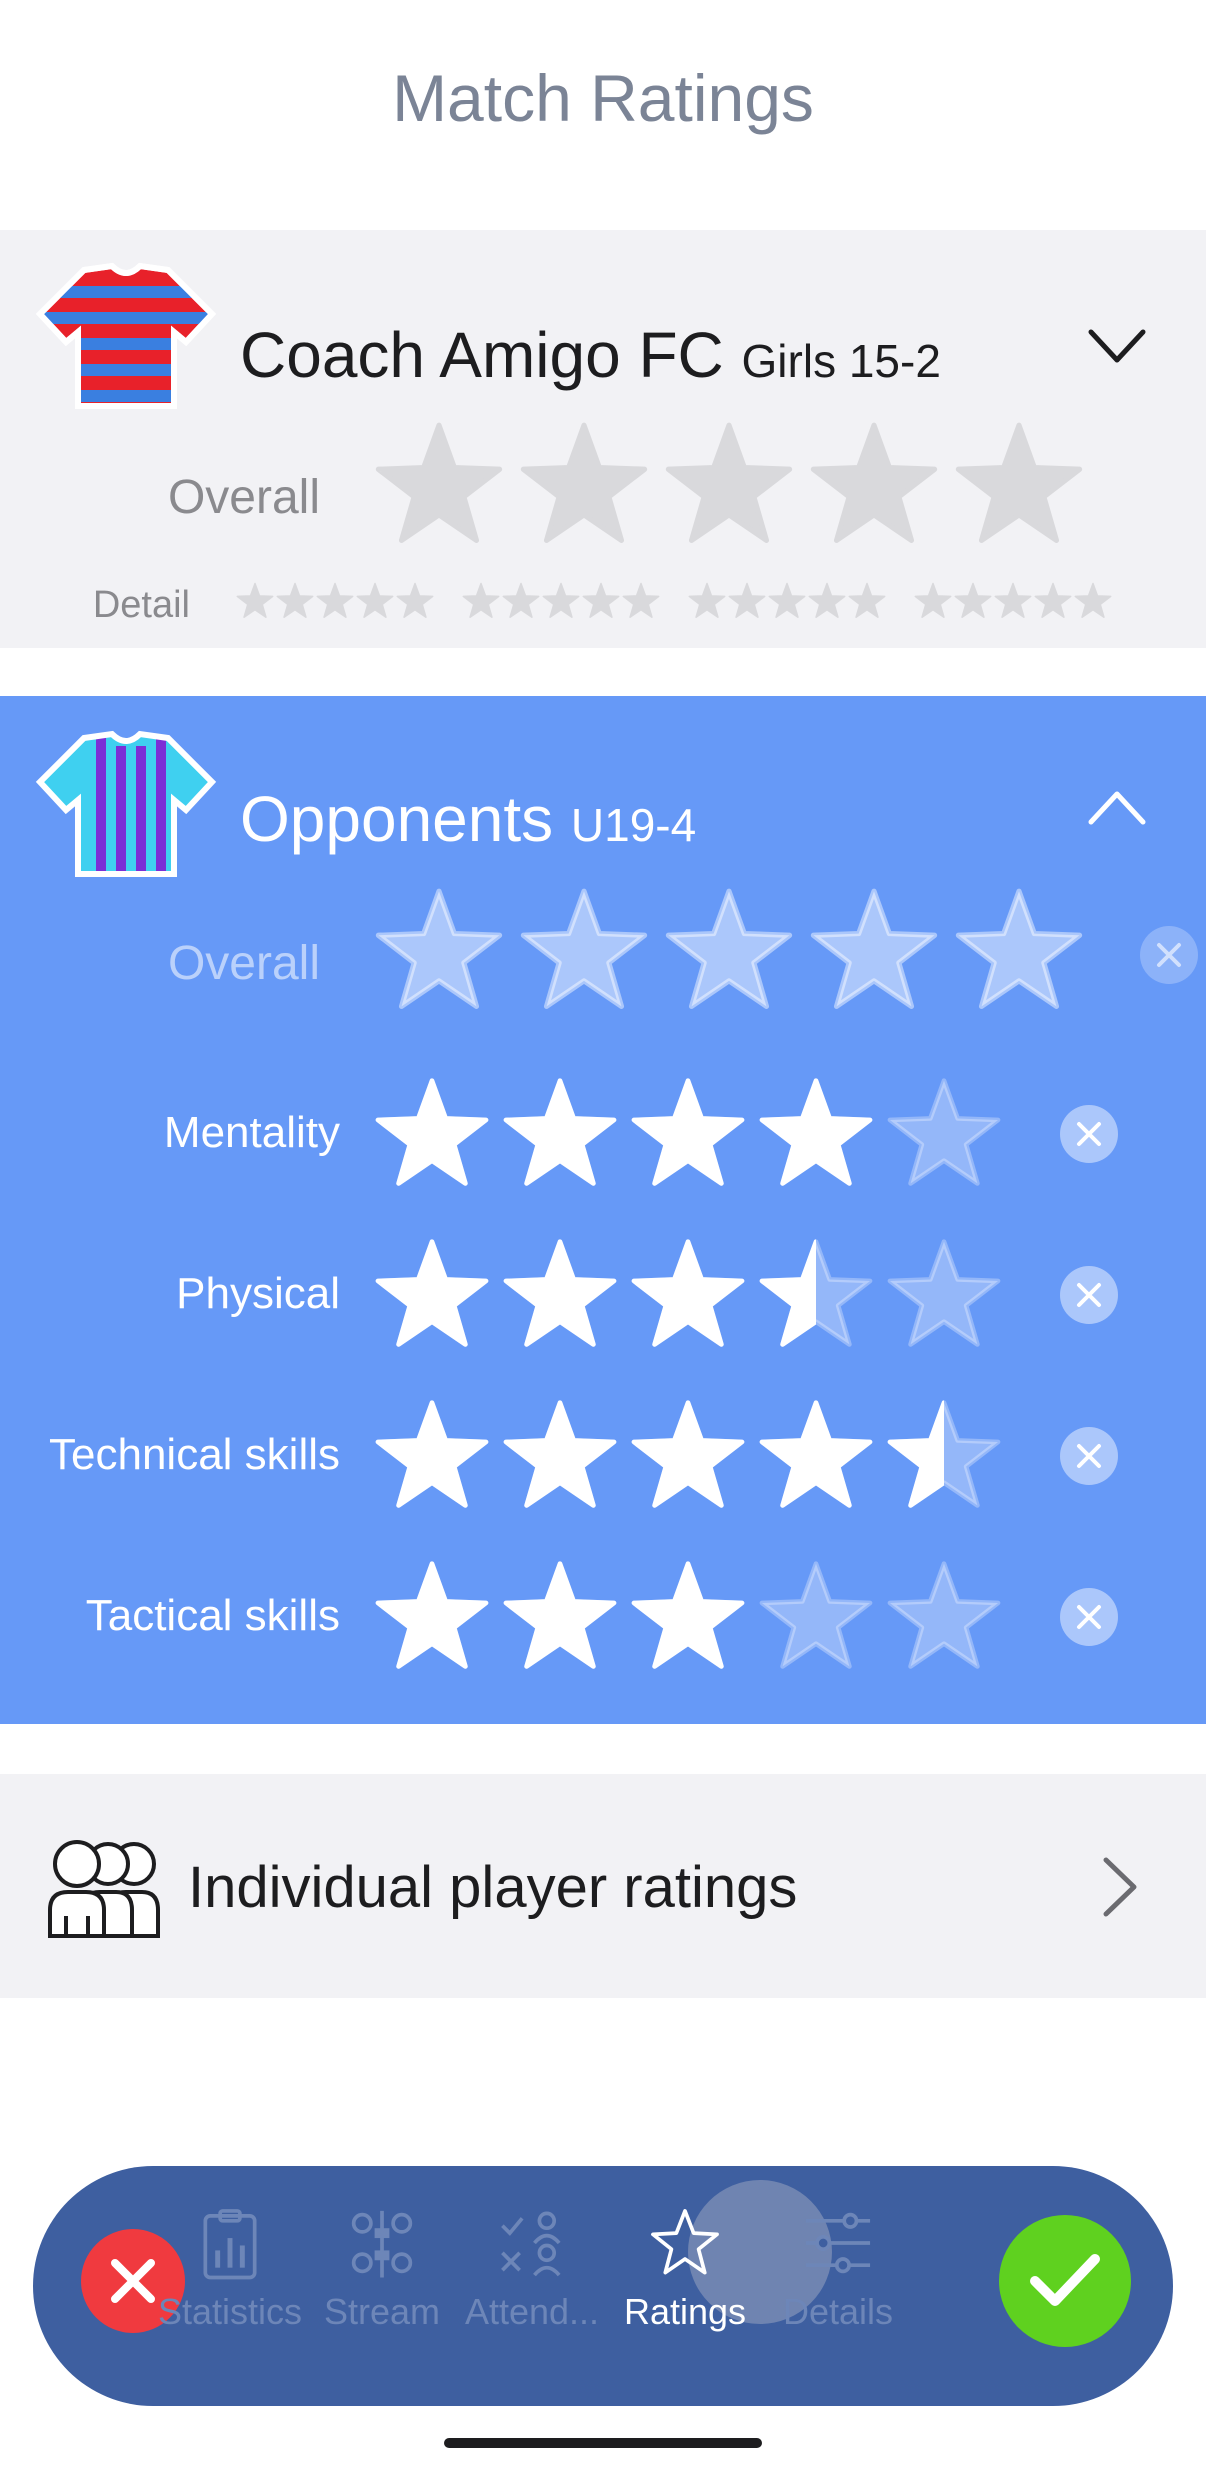 Image resolution: width=1206 pixels, height=2477 pixels. What do you see at coordinates (493, 1887) in the screenshot?
I see `individual-player-ratings-label: Individual player ratings` at bounding box center [493, 1887].